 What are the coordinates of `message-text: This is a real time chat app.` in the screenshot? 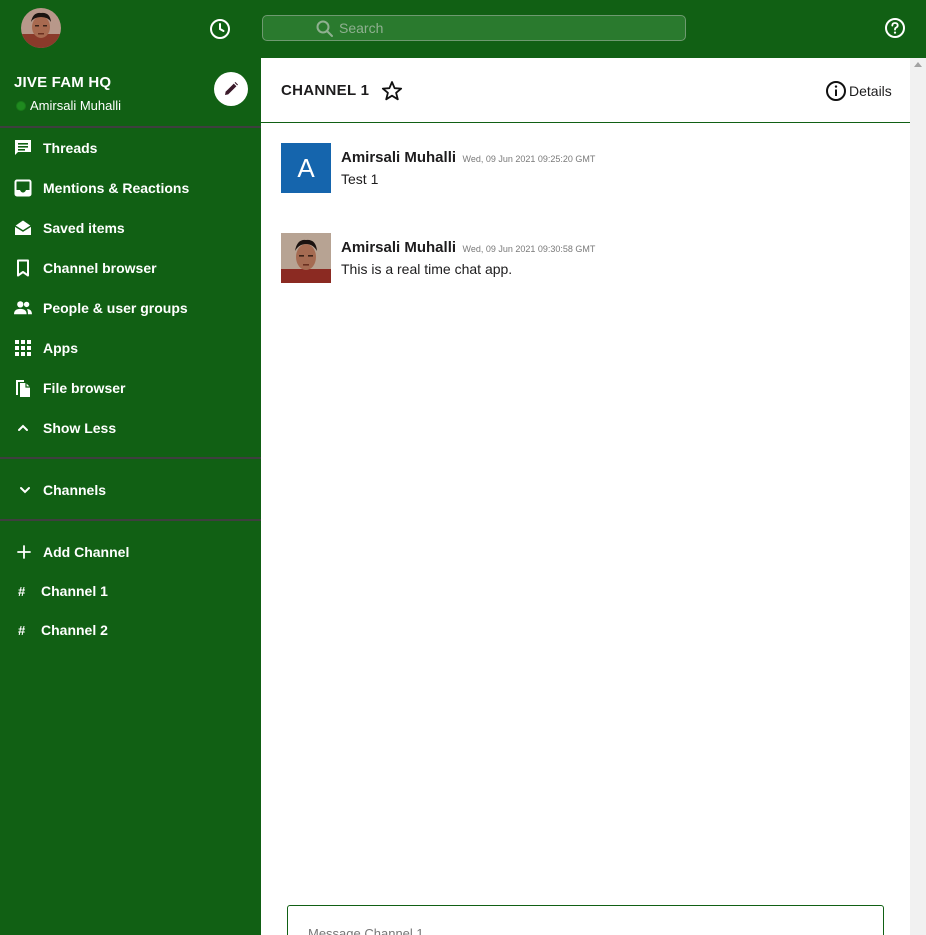 It's located at (427, 269).